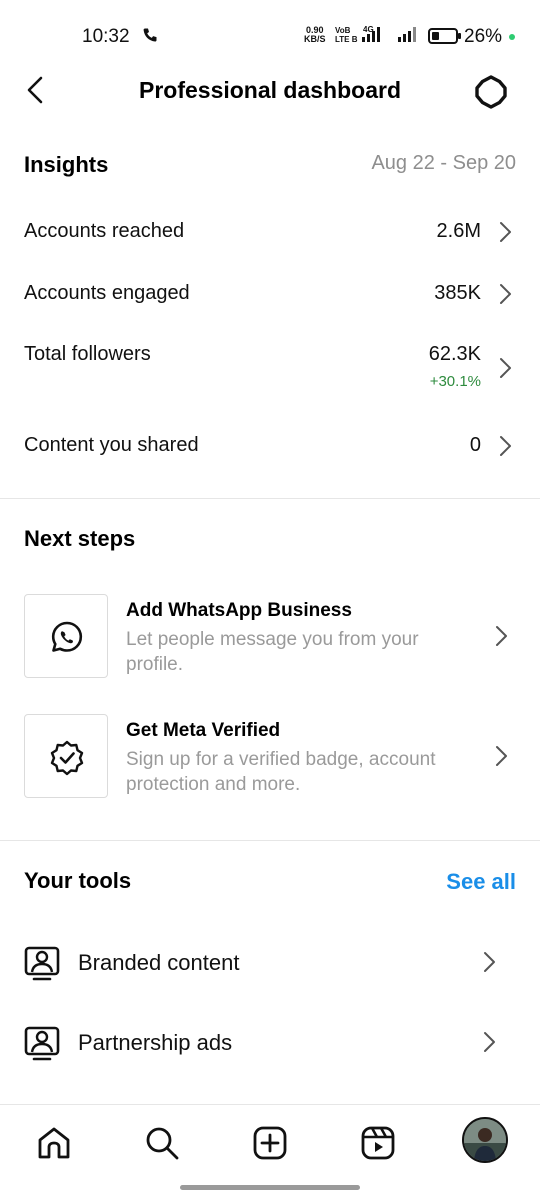 This screenshot has height=1200, width=540. I want to click on metric-label: Content you shared, so click(111, 445).